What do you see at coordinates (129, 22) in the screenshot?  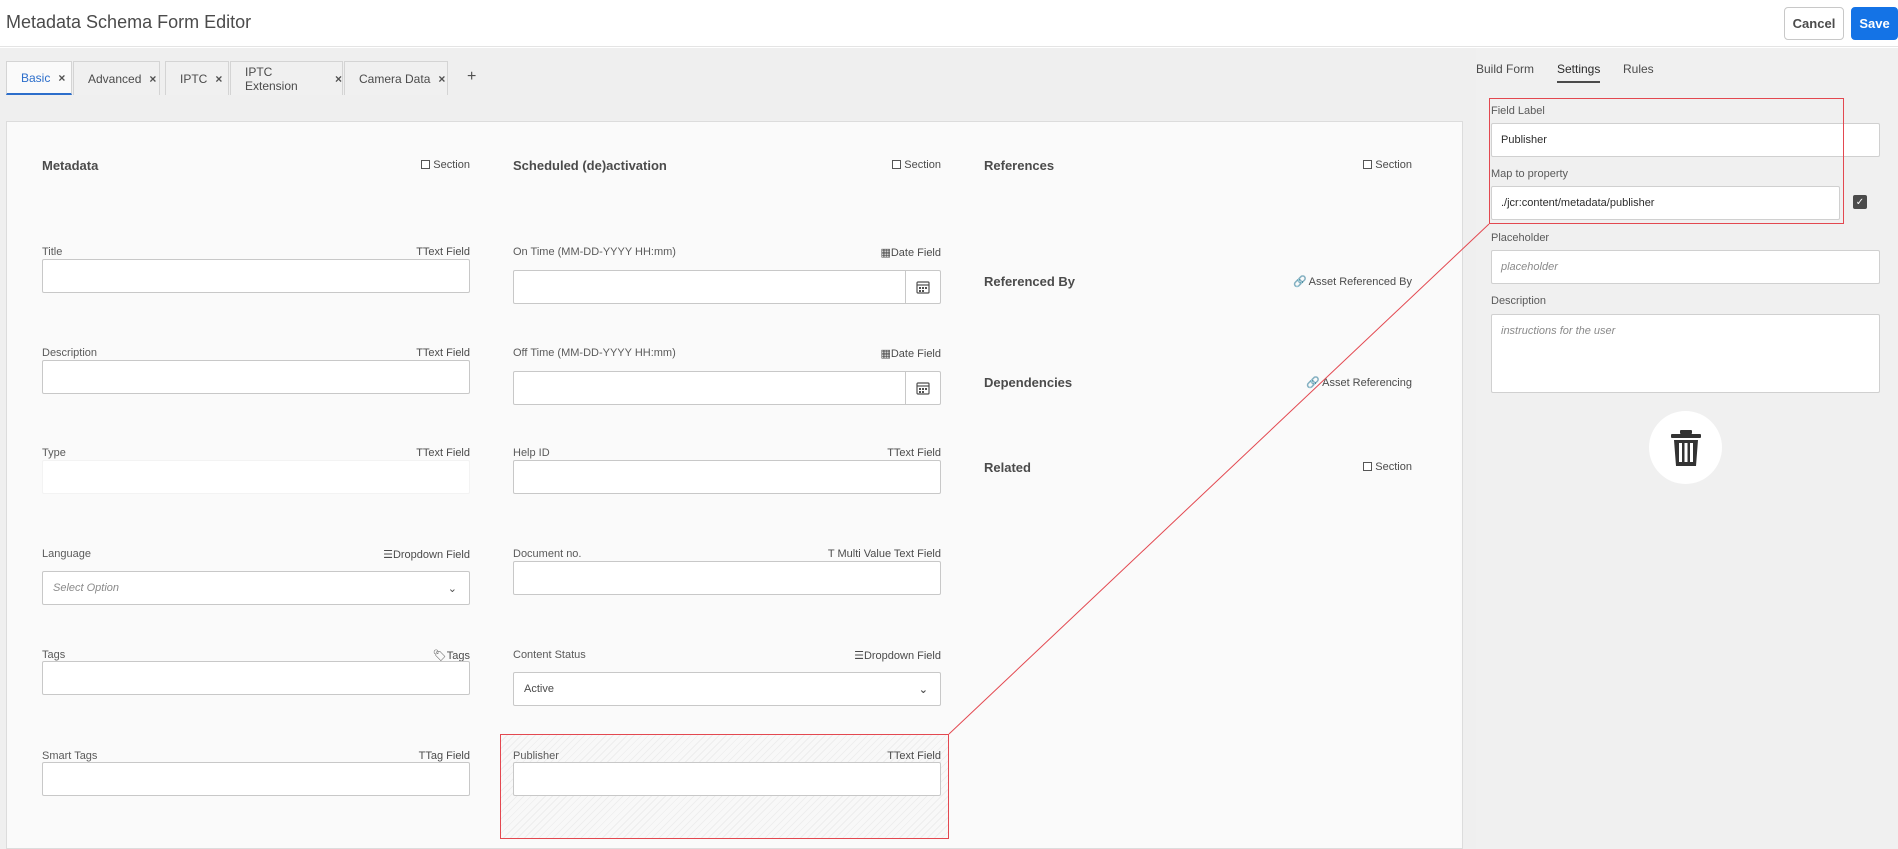 I see `page-title: Metadata Schema Form Editor` at bounding box center [129, 22].